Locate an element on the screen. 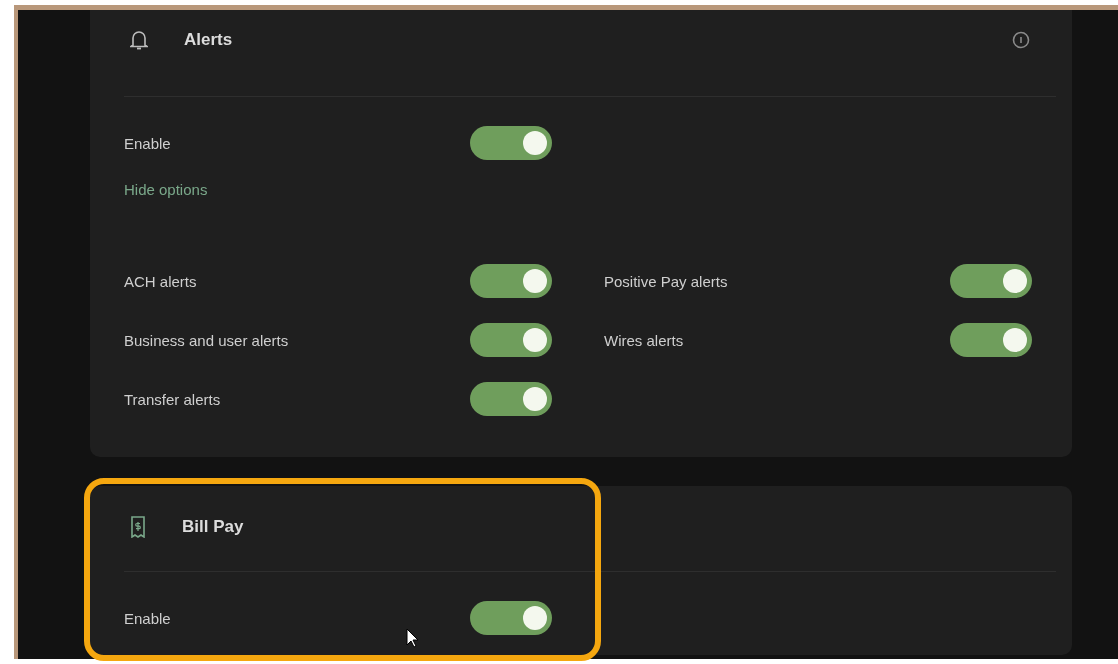 The width and height of the screenshot is (1118, 664). setting-label: Business and user alerts is located at coordinates (207, 340).